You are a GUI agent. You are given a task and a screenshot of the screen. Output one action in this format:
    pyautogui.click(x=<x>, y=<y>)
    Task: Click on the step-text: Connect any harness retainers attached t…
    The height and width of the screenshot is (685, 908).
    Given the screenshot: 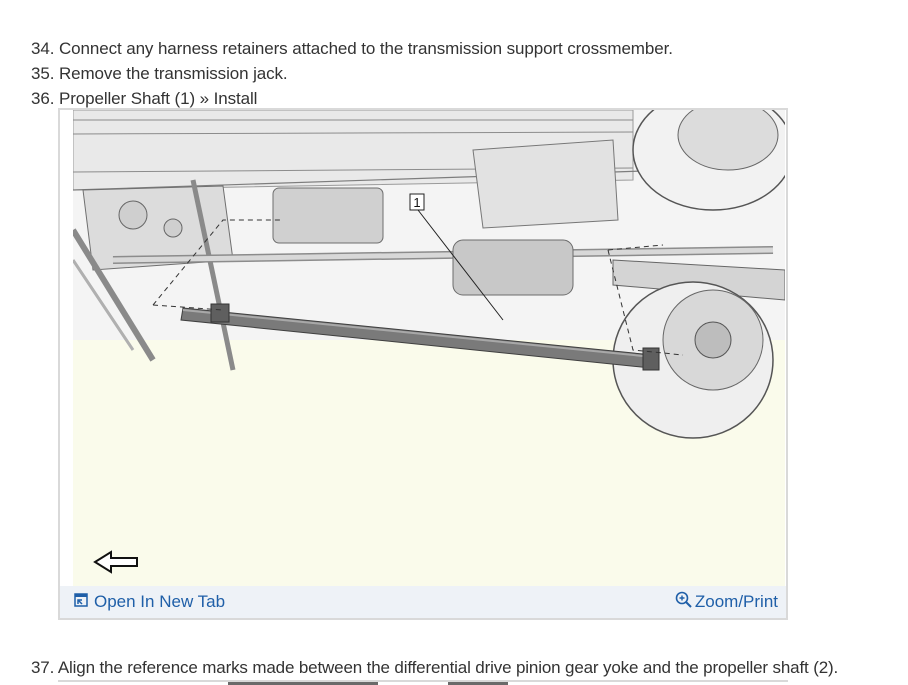 What is the action you would take?
    pyautogui.click(x=365, y=48)
    